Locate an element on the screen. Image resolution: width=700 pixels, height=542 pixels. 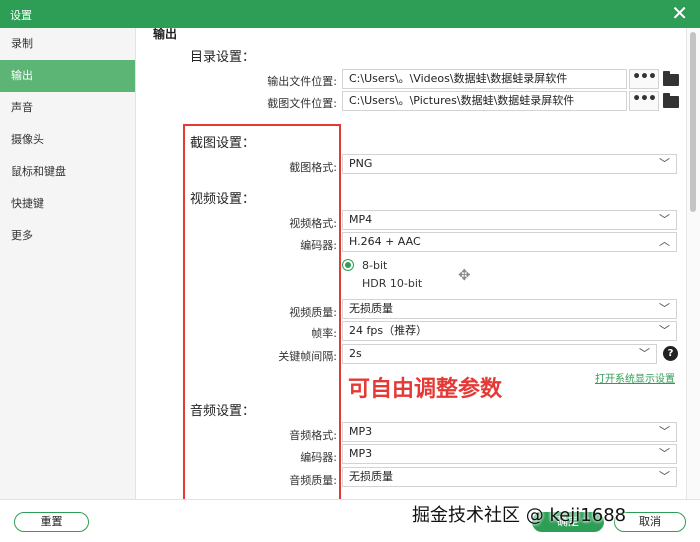
watermark: 掘金技术社区 @ keji1688 is located at coordinates (519, 515).